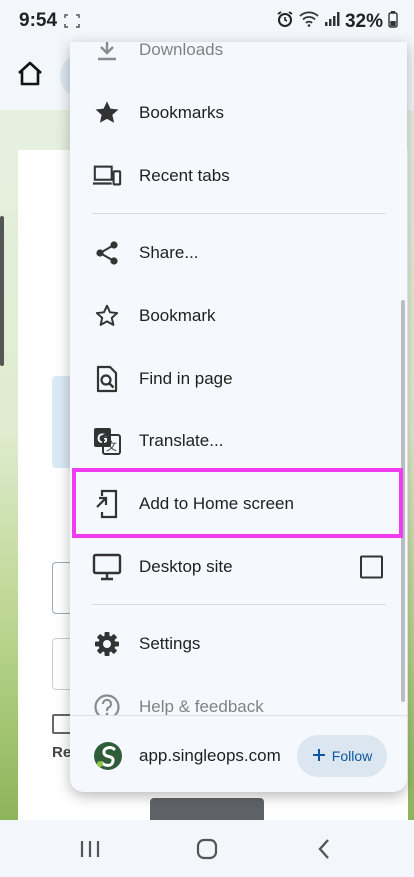  What do you see at coordinates (238, 567) in the screenshot?
I see `menu-item-desktop-site: Desktop site` at bounding box center [238, 567].